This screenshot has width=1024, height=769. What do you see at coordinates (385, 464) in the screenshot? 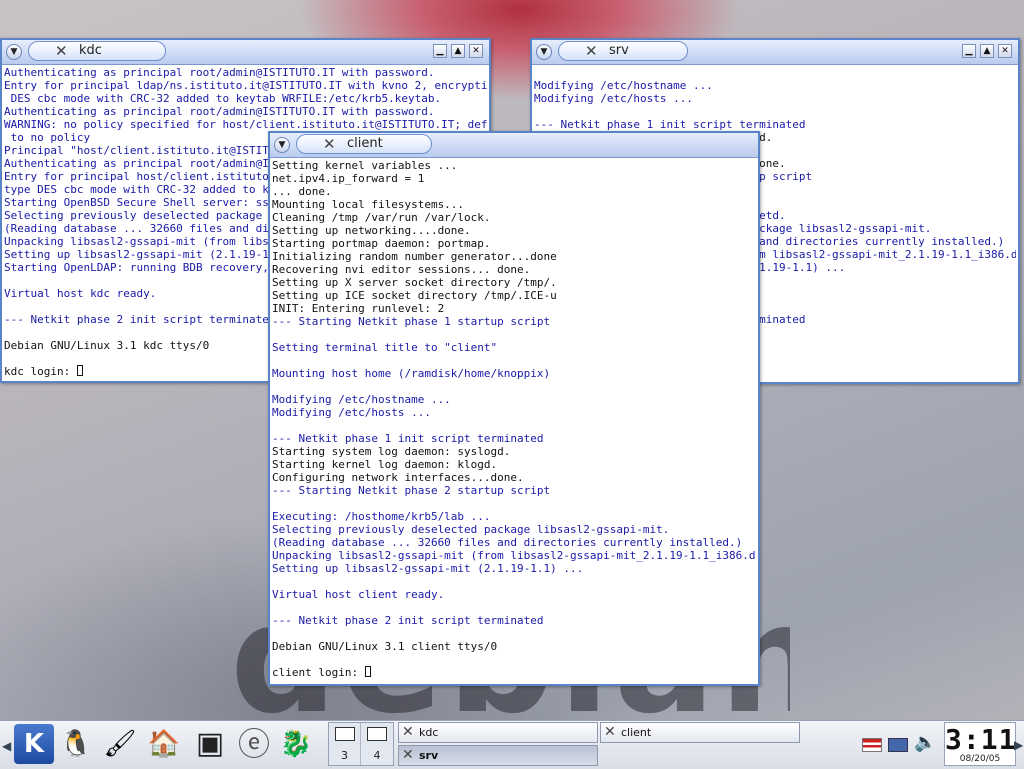
I see `terminal-line: Starting kernel log daemon: klogd.` at bounding box center [385, 464].